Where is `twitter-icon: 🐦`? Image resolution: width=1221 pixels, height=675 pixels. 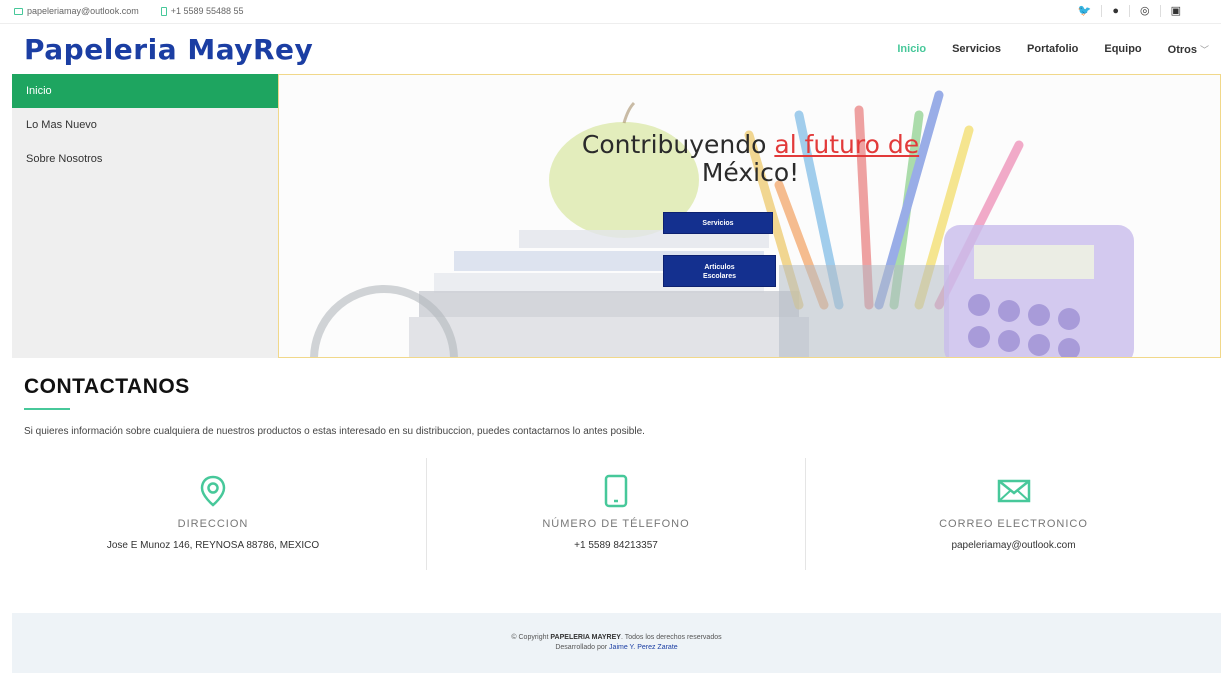 twitter-icon: 🐦 is located at coordinates (1085, 11).